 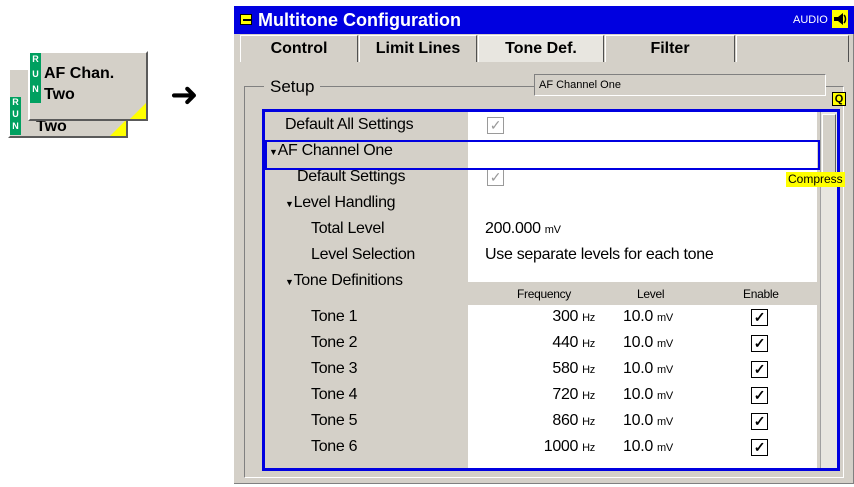 I want to click on selection-frame, so click(x=542, y=155).